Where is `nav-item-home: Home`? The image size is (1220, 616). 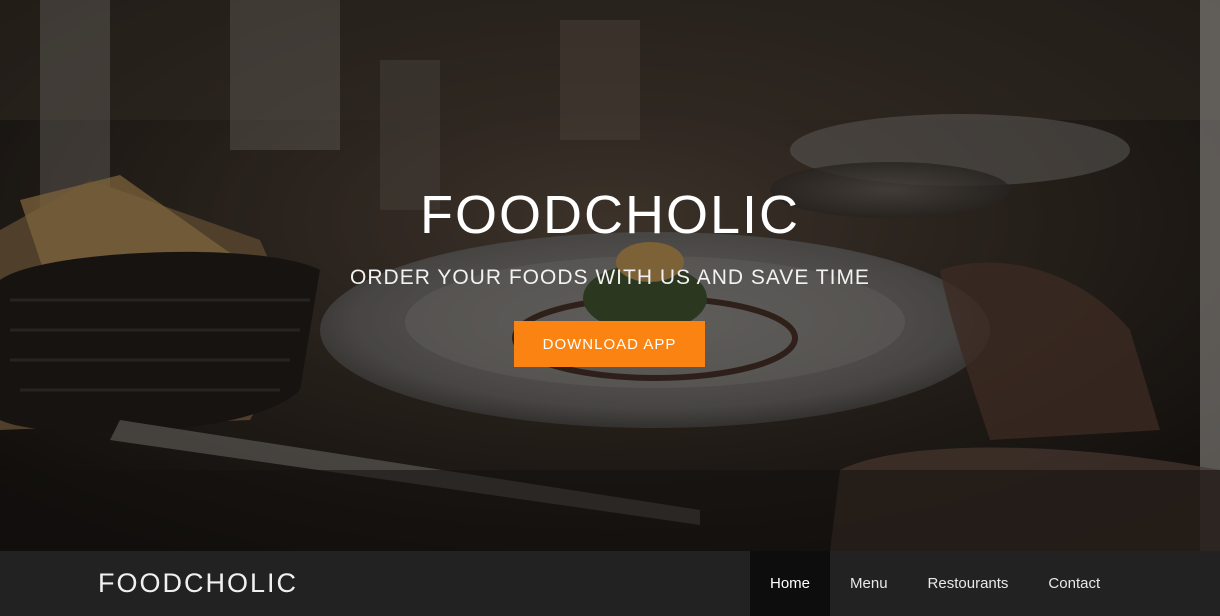
nav-item-home: Home is located at coordinates (790, 583).